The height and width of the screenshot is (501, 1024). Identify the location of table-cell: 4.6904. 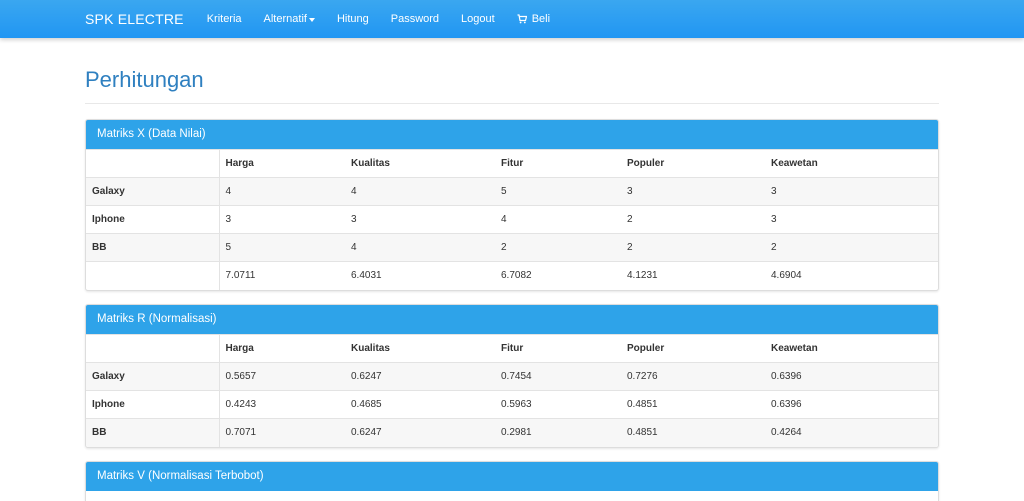
(851, 275).